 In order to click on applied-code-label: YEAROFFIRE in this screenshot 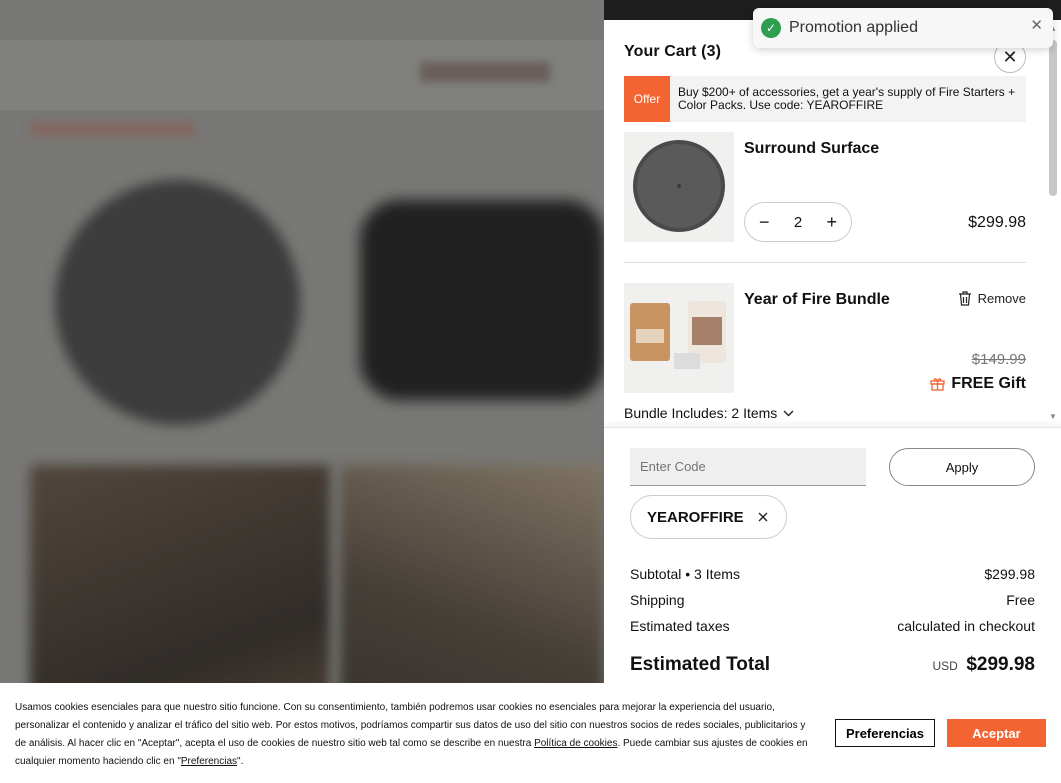, I will do `click(695, 517)`.